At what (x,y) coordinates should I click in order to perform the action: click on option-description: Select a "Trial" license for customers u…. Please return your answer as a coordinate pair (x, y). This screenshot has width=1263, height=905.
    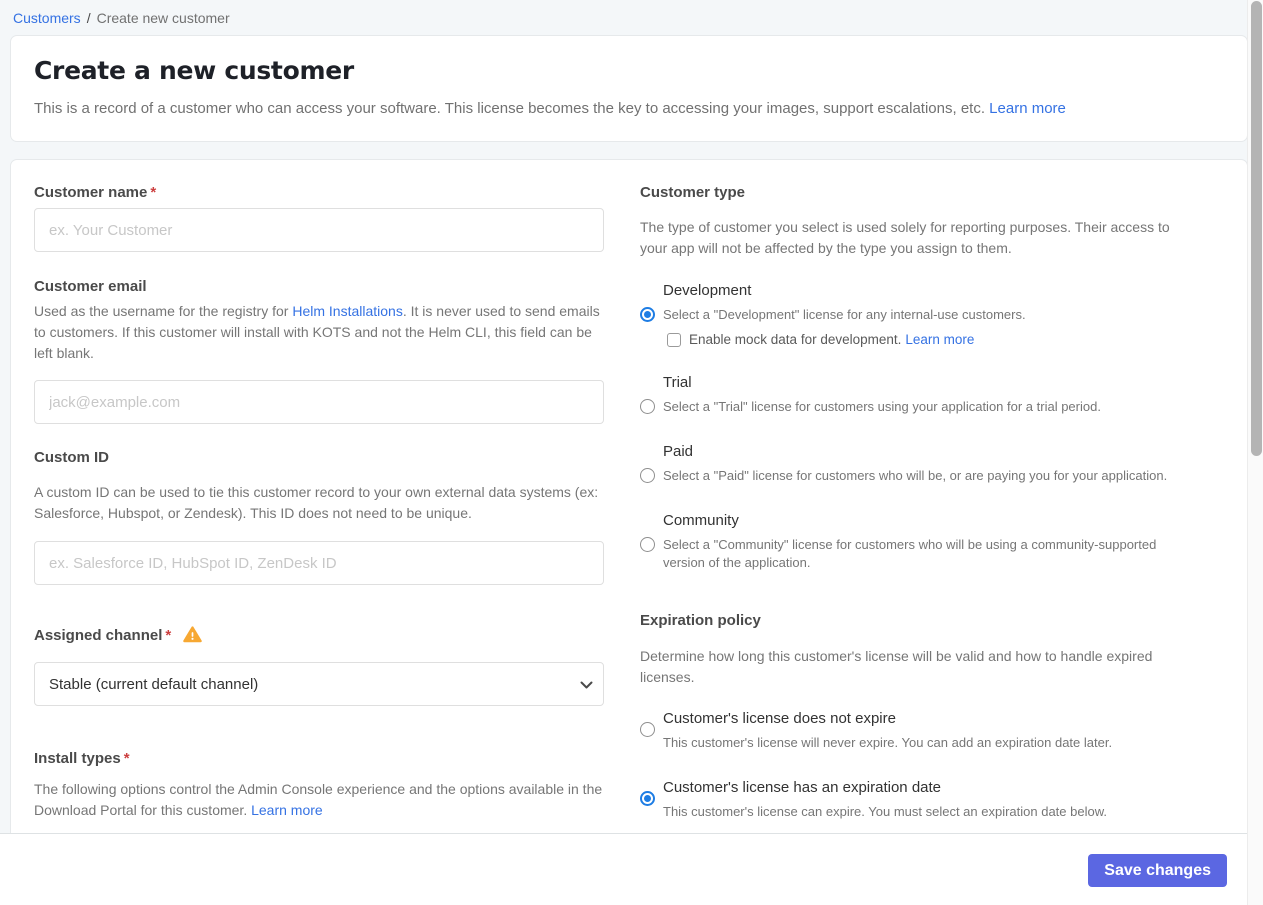
    Looking at the image, I should click on (882, 406).